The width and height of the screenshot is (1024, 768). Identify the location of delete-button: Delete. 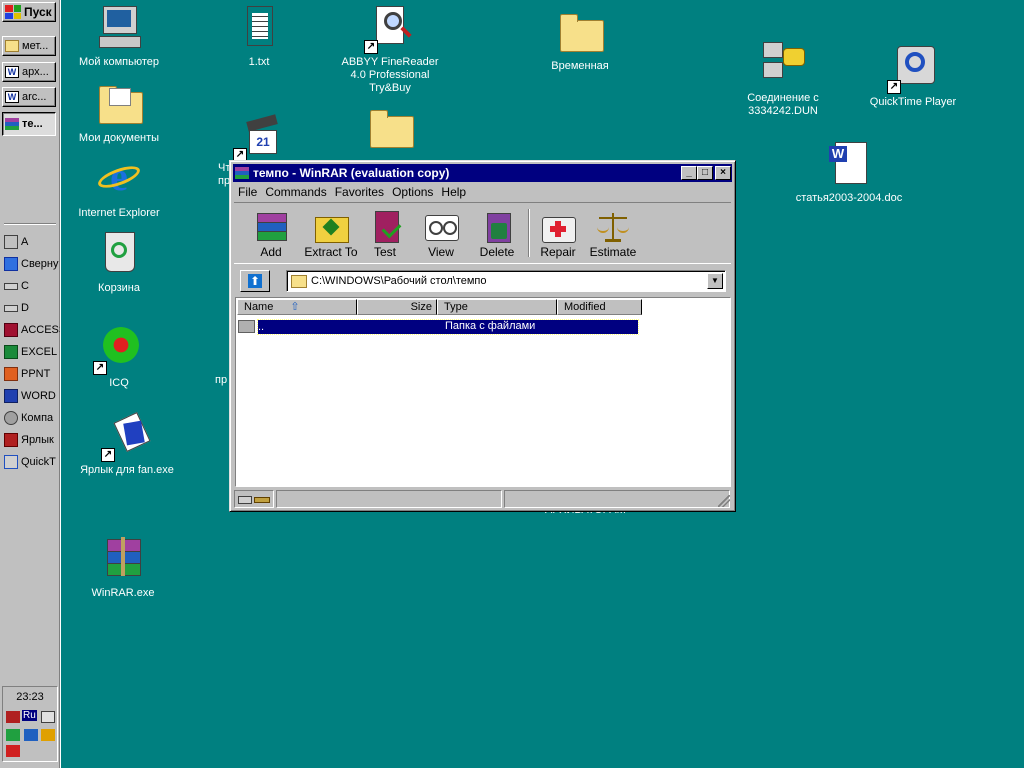
(497, 234).